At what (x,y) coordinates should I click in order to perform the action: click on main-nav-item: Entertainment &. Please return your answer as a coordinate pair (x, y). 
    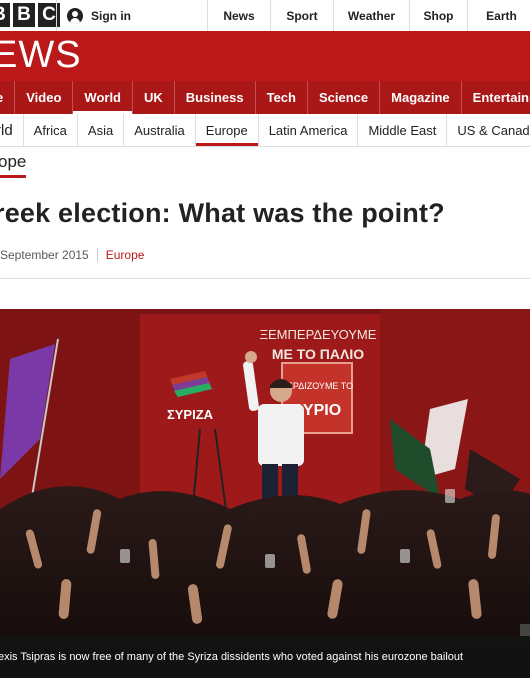
    Looking at the image, I should click on (496, 97).